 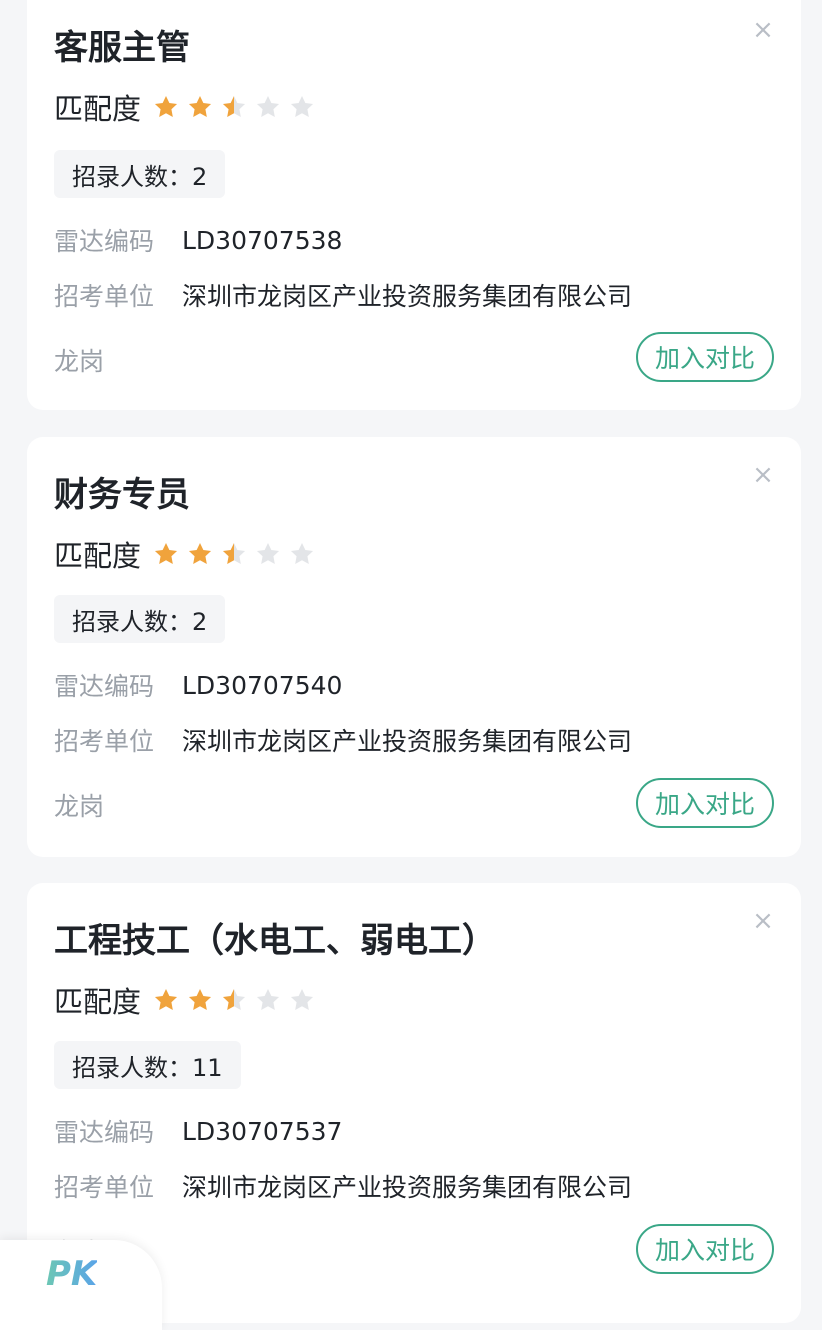 What do you see at coordinates (262, 240) in the screenshot?
I see `radar-code-value: LD30707538` at bounding box center [262, 240].